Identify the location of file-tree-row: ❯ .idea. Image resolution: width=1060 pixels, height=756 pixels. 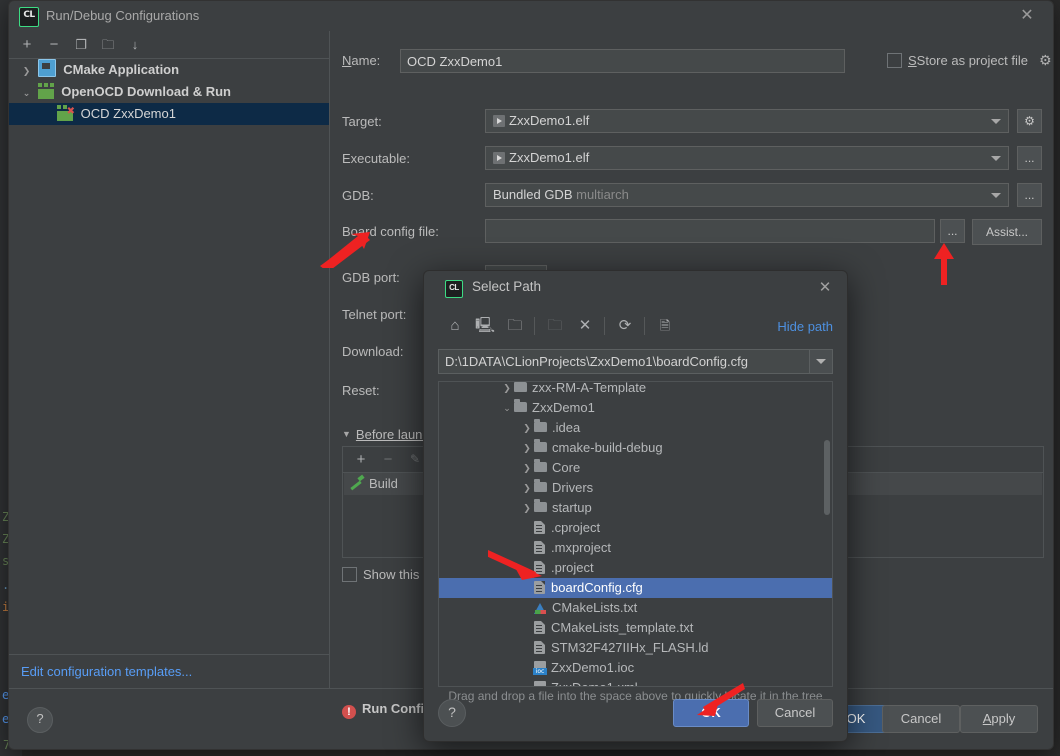
(635, 428).